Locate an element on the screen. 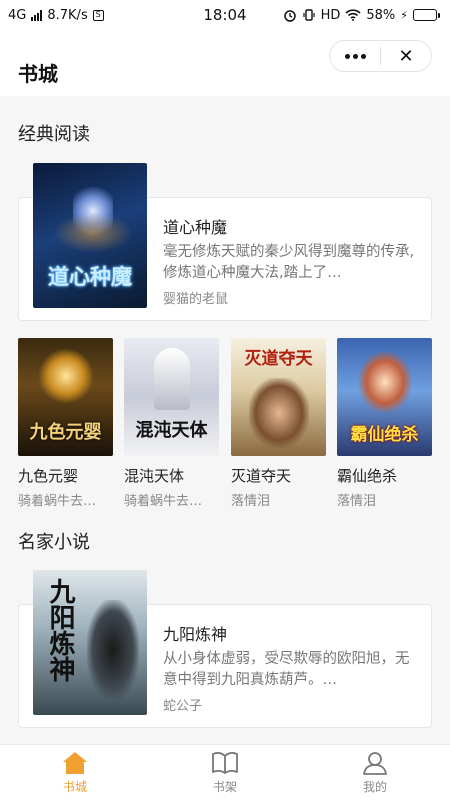 This screenshot has height=800, width=450. tab-label: 我的 is located at coordinates (374, 787).